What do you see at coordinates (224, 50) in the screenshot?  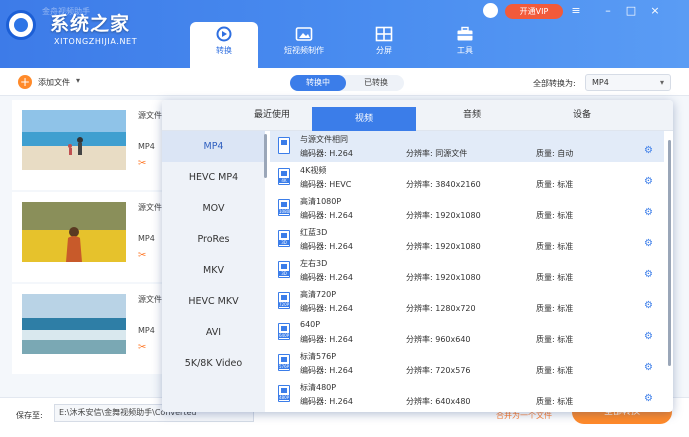 I see `tab-convert-label: 转换` at bounding box center [224, 50].